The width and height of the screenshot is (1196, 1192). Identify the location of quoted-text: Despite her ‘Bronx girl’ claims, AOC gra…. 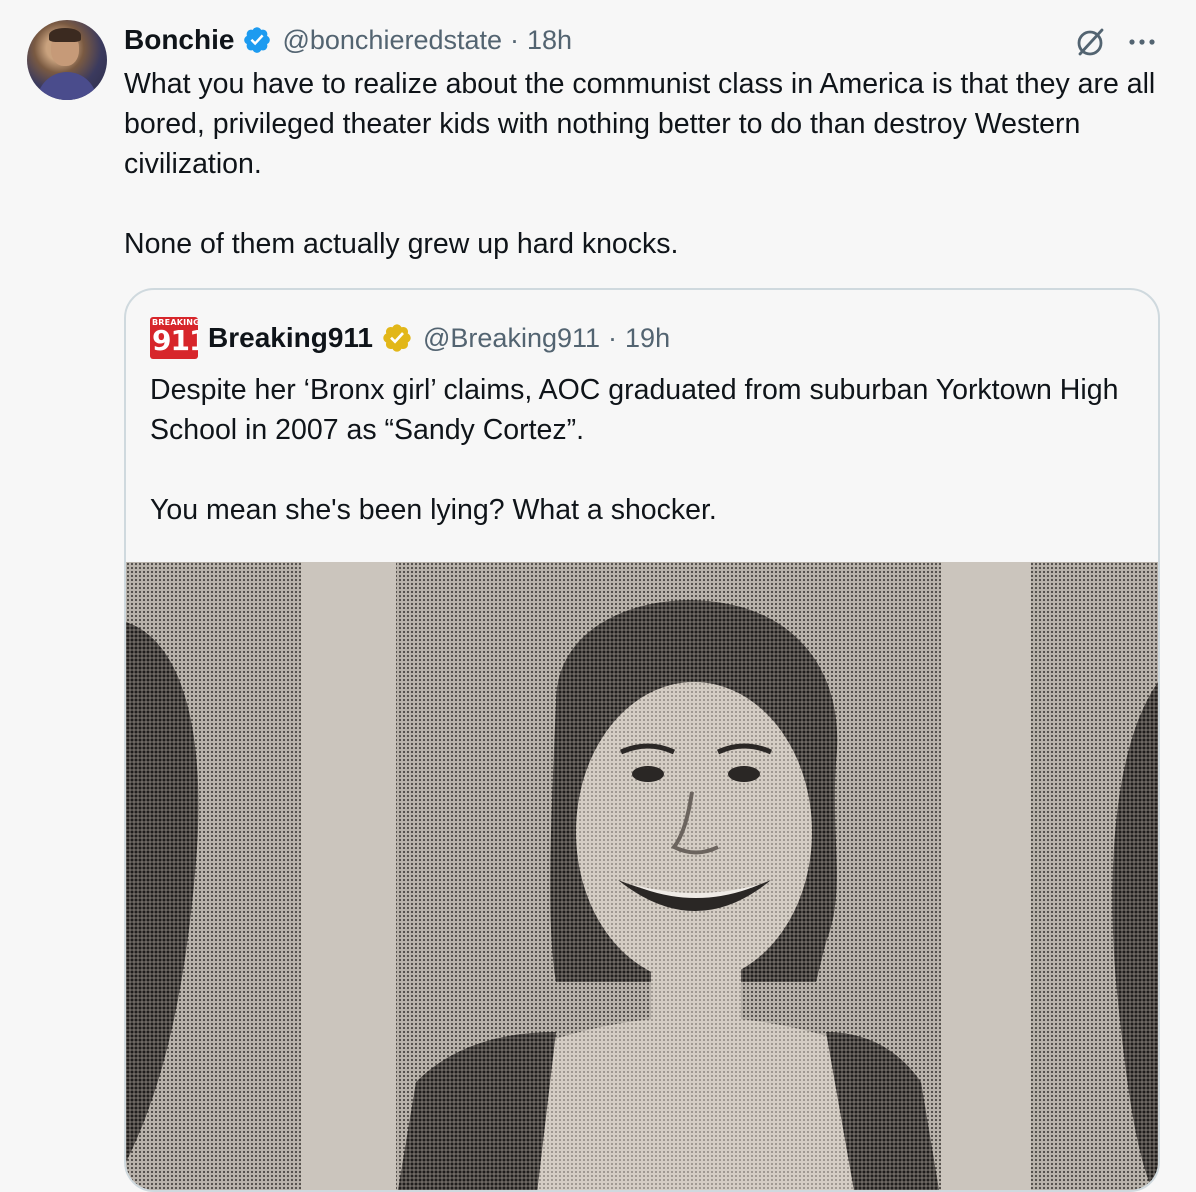
(634, 450).